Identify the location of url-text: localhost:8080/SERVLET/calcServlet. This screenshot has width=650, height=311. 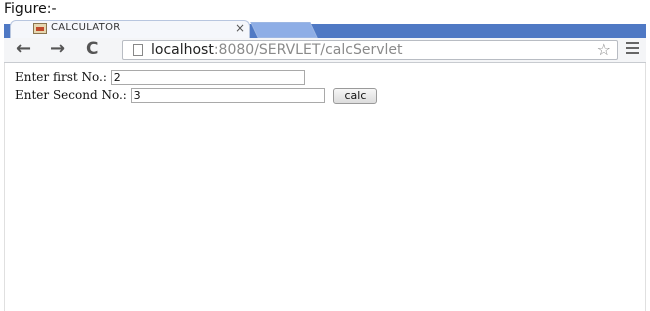
(277, 50).